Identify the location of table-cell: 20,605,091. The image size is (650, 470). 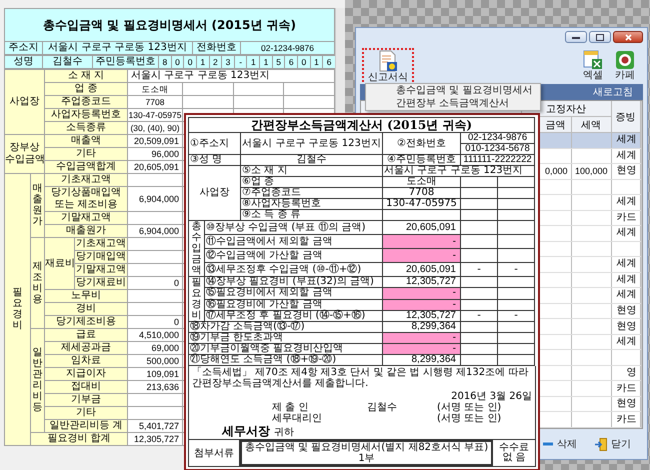
(155, 167).